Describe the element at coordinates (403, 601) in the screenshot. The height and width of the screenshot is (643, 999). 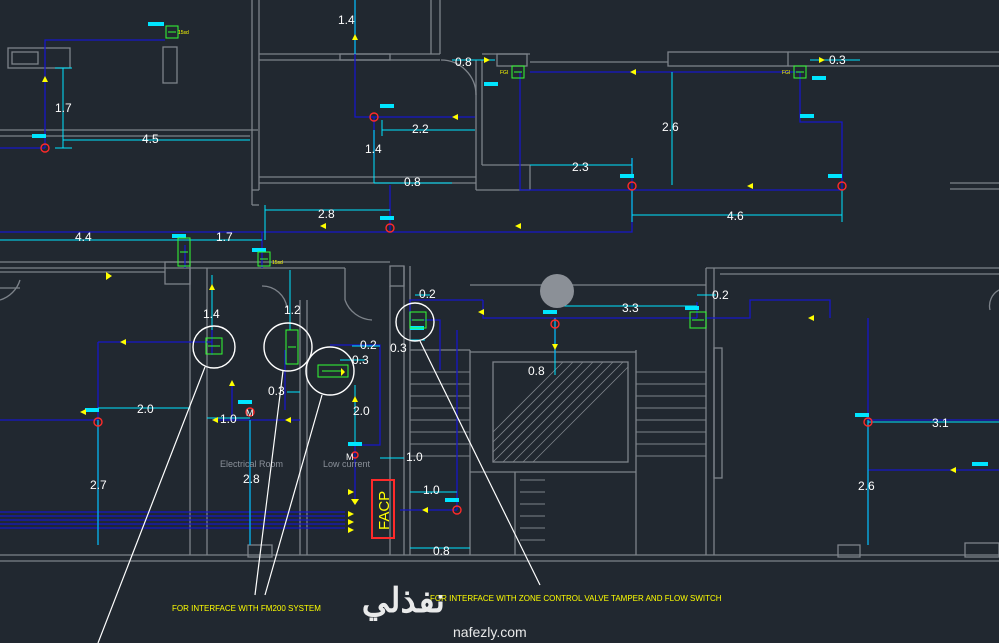
I see `watermark-arabic: نفذلي` at that location.